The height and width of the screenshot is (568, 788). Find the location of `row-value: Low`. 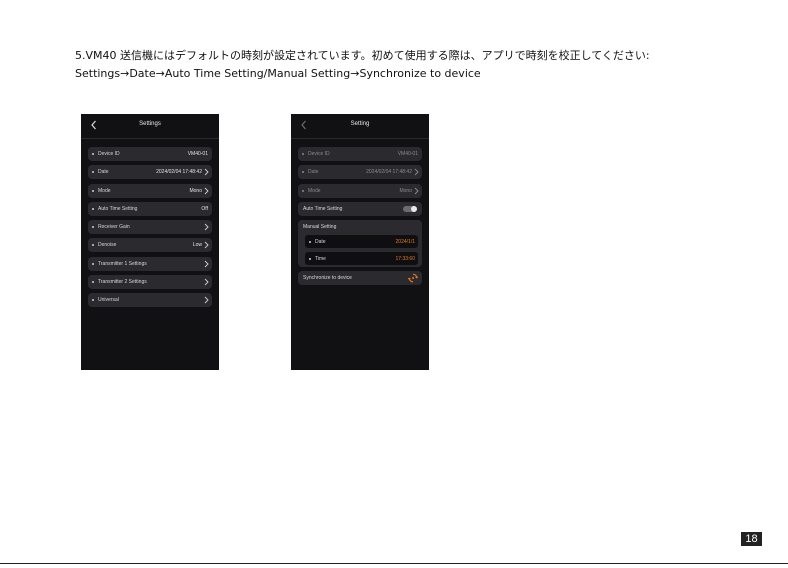

row-value: Low is located at coordinates (197, 245).